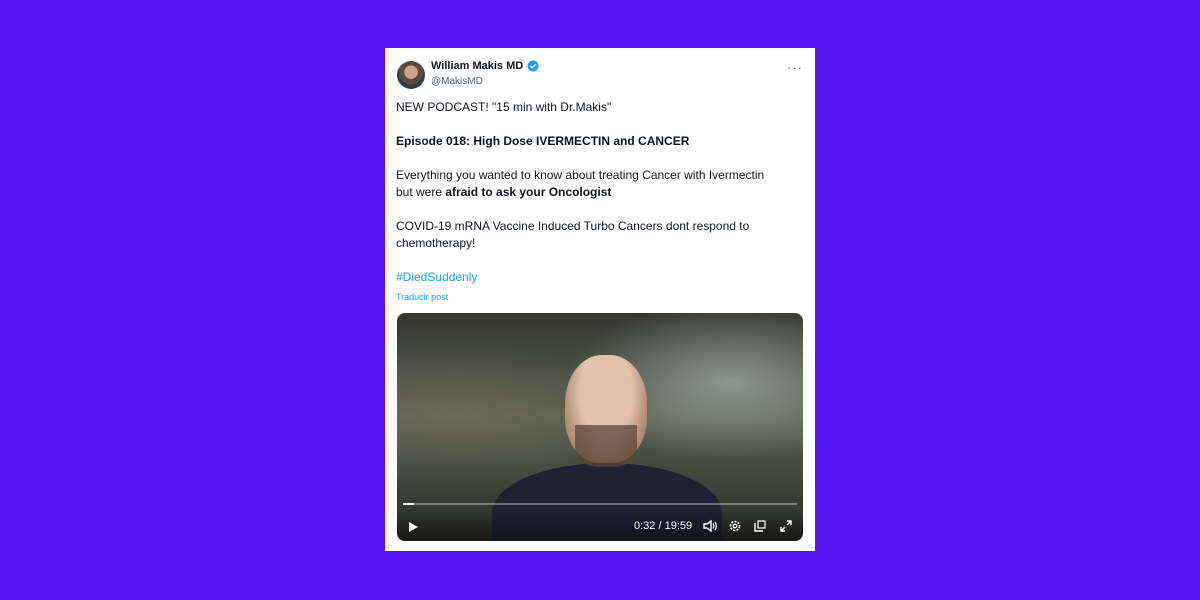  Describe the element at coordinates (421, 192) in the screenshot. I see `text-line-3b-prefix: but were` at that location.